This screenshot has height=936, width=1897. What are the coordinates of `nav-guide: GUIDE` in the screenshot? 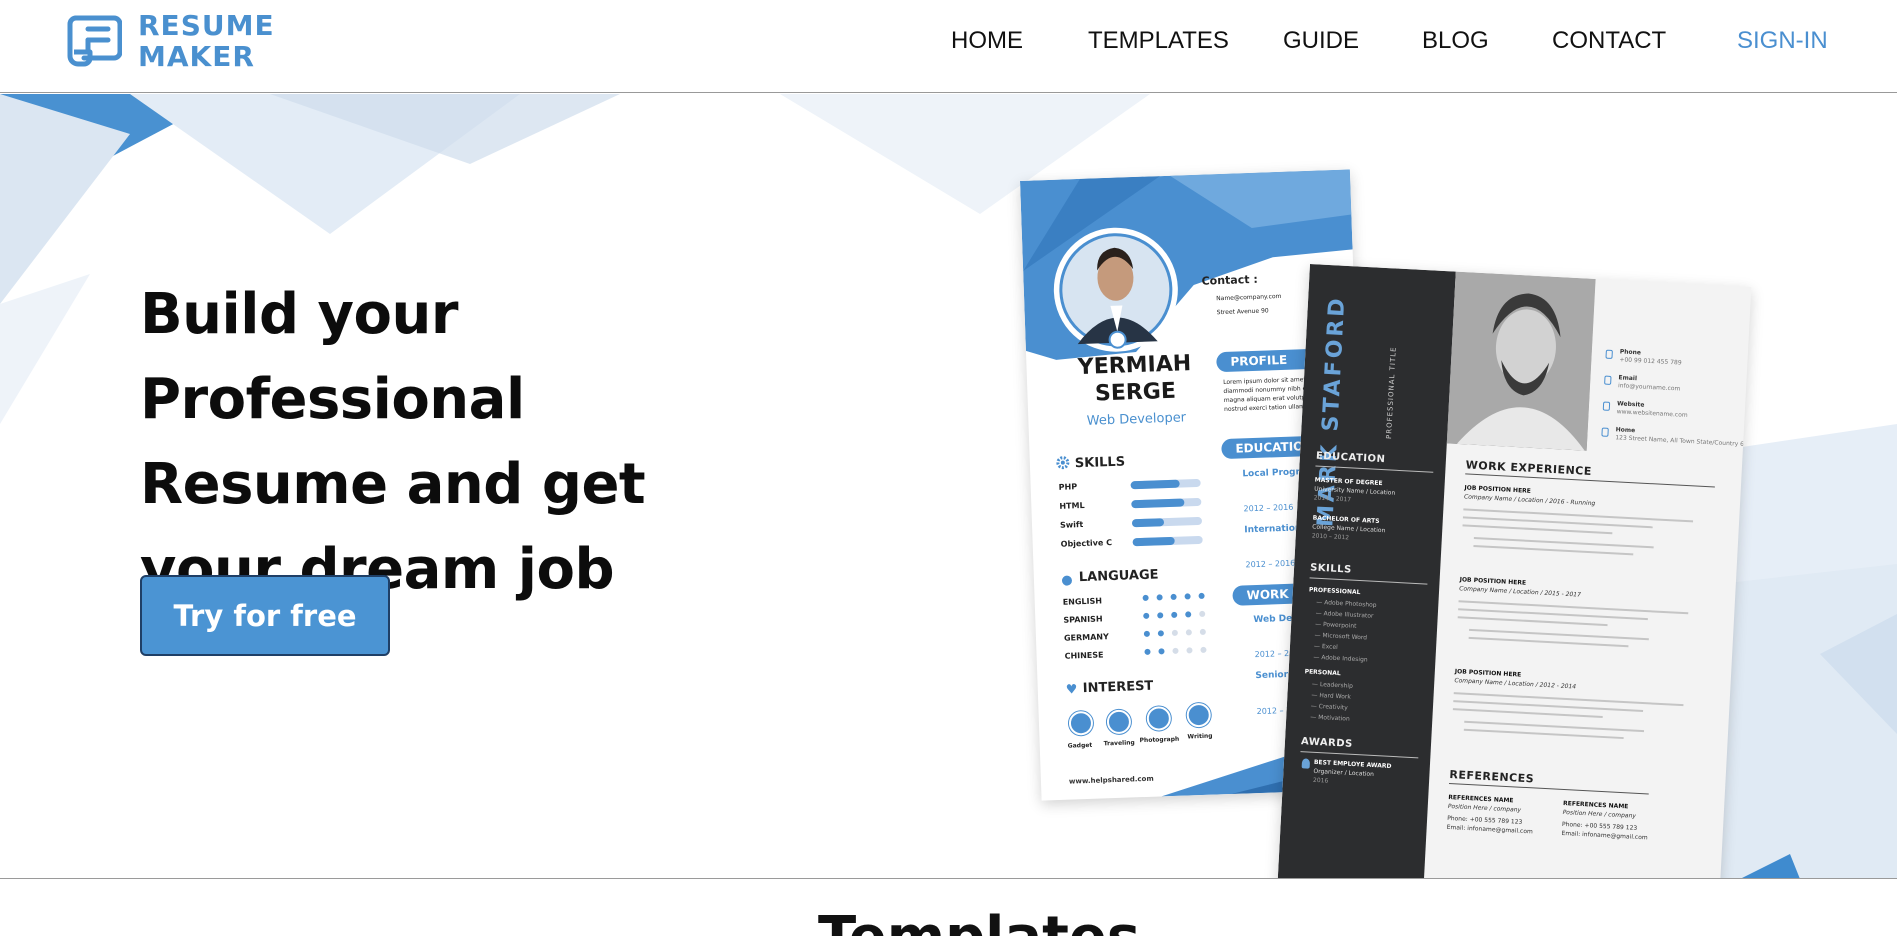 It's located at (1321, 41).